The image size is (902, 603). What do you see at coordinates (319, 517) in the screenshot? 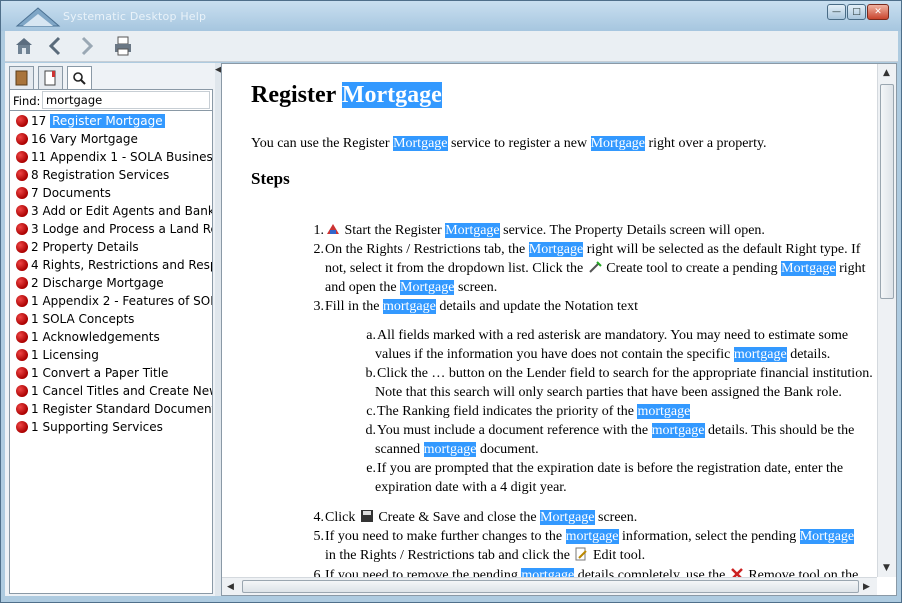
I see `list-number: 4.` at bounding box center [319, 517].